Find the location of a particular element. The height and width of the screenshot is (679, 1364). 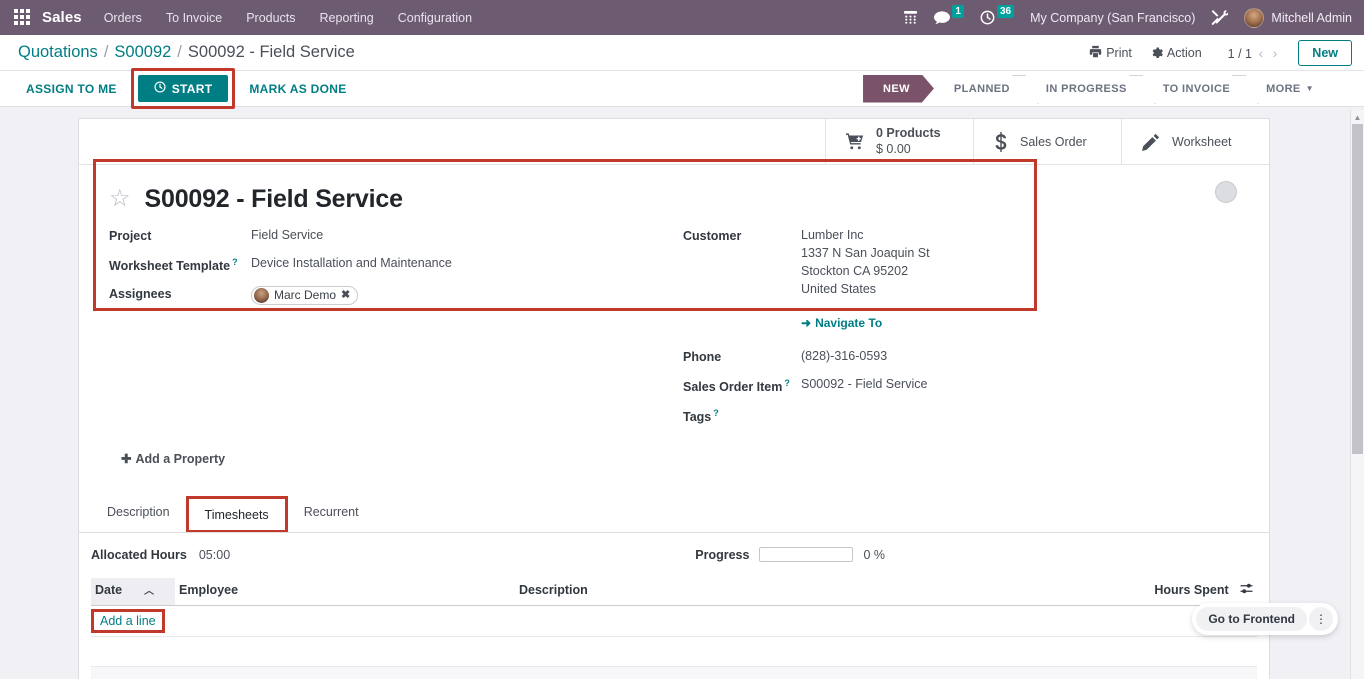

action-button: Action is located at coordinates (1176, 53).